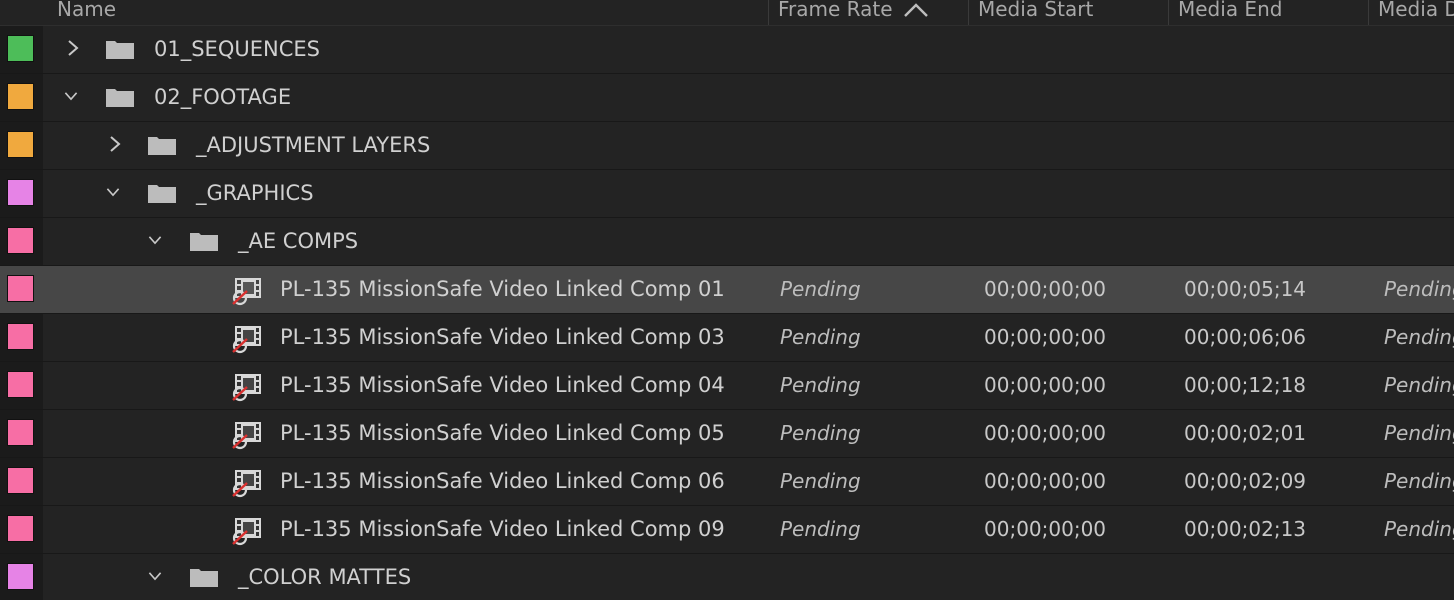  Describe the element at coordinates (727, 50) in the screenshot. I see `list-item-folder: 01_SEQUENCES` at that location.